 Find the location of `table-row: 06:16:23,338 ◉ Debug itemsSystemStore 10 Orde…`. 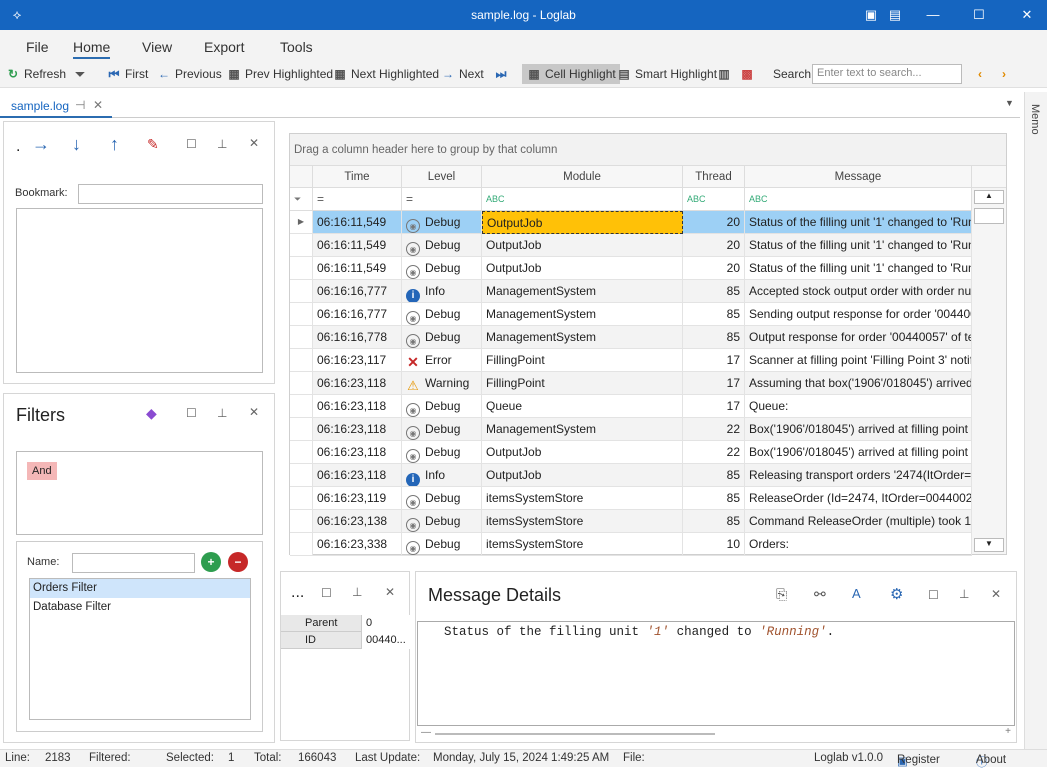

table-row: 06:16:23,338 ◉ Debug itemsSystemStore 10 Orde… is located at coordinates (631, 544).